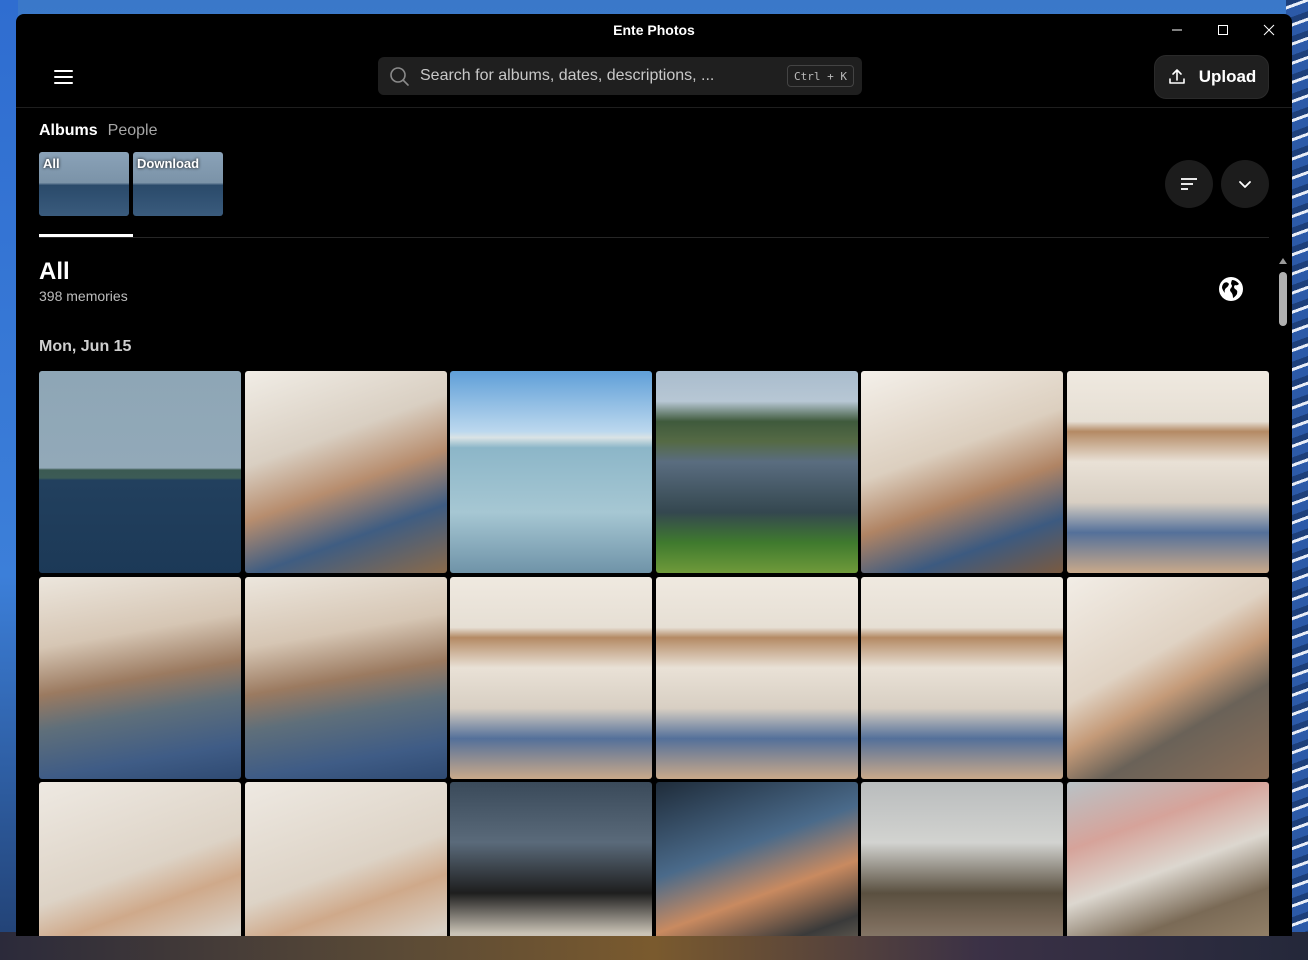 The height and width of the screenshot is (960, 1308). I want to click on globe-icon, so click(1231, 289).